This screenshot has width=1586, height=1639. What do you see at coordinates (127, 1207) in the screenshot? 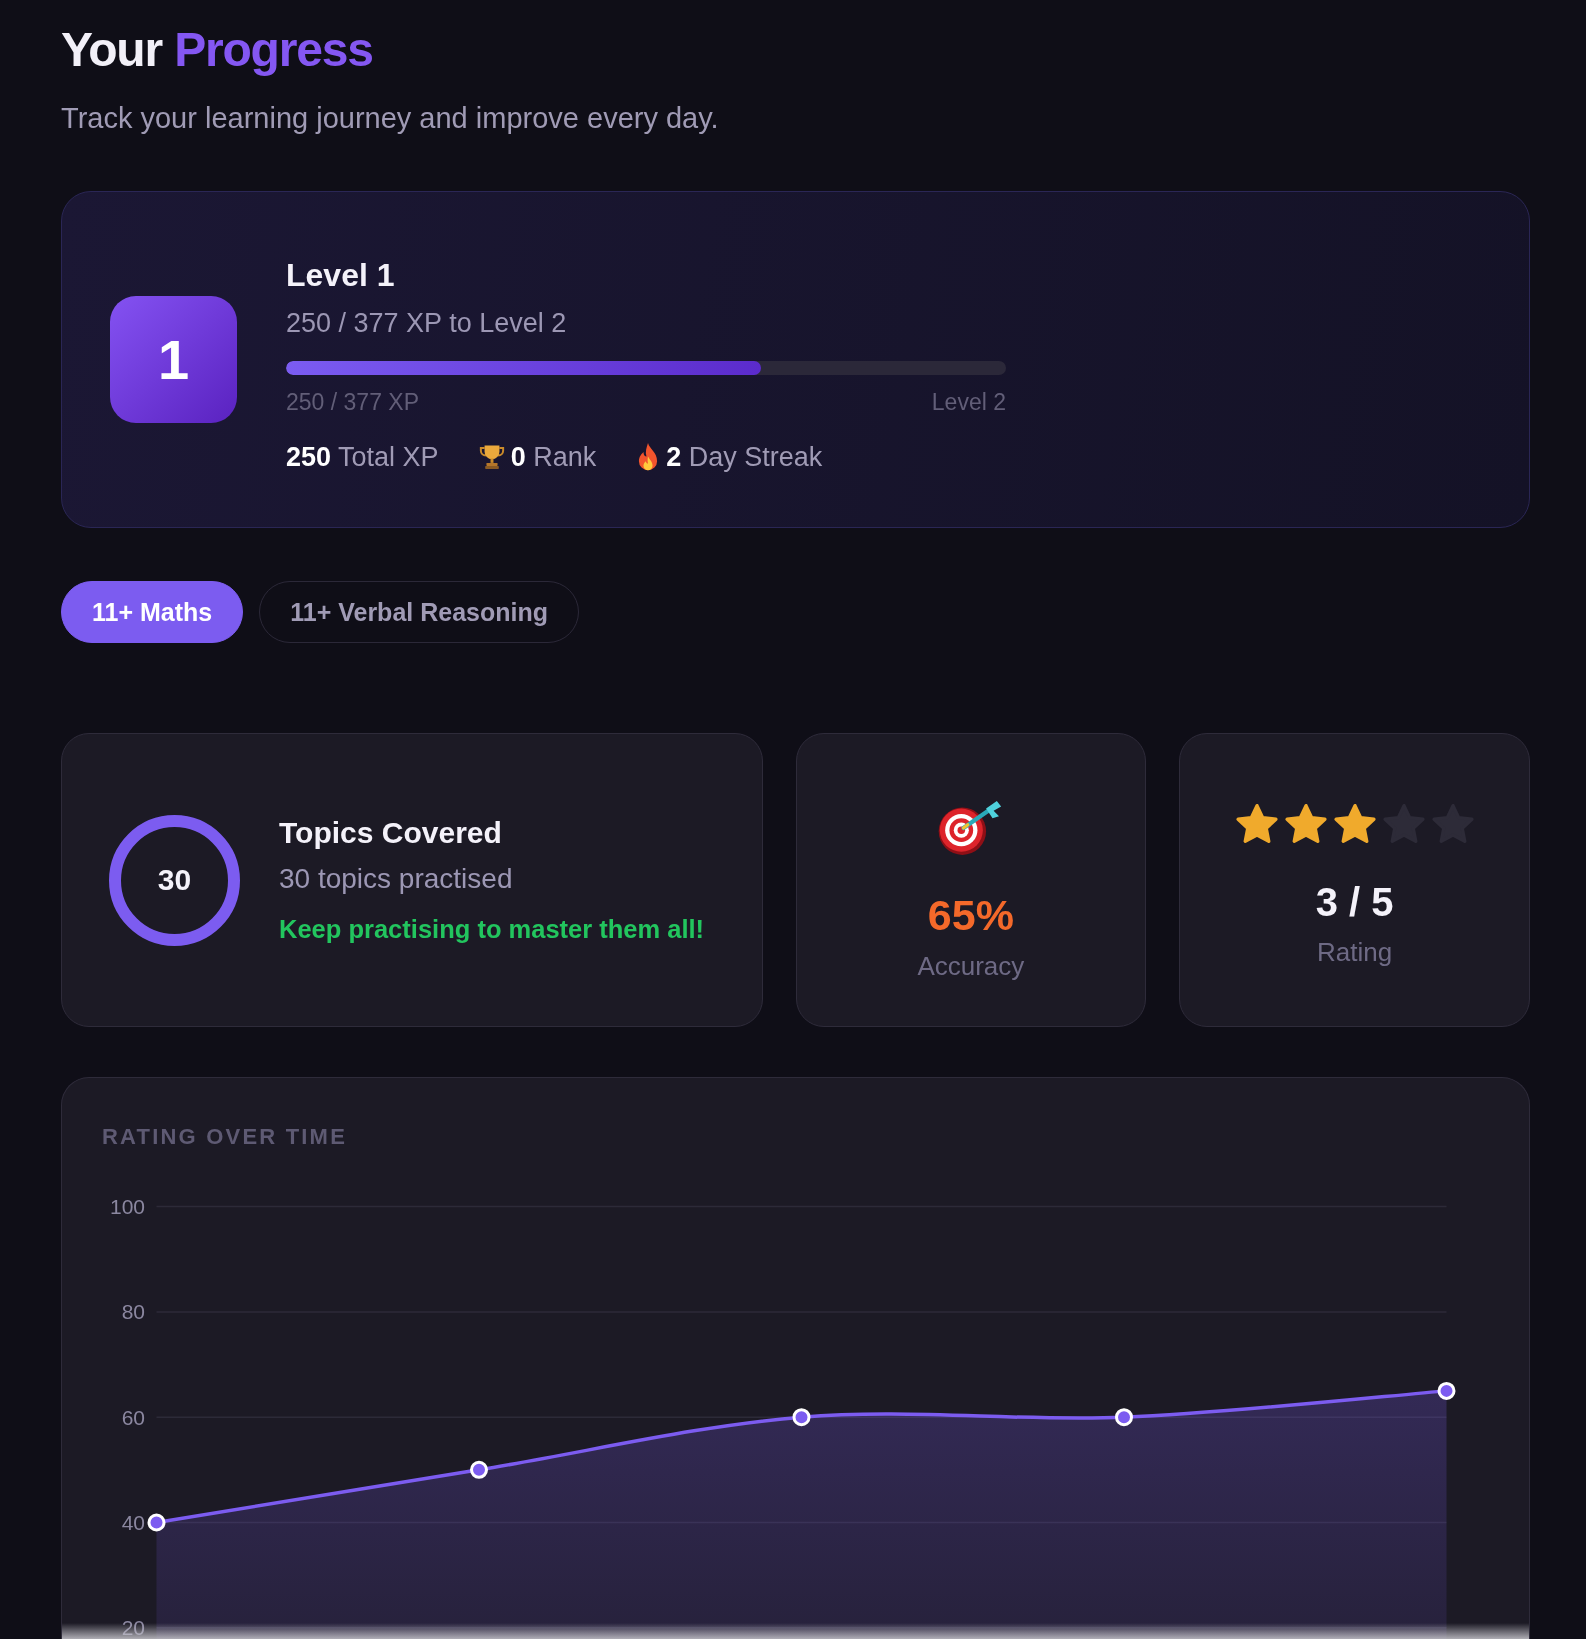
I see `y-axis-label: 100` at bounding box center [127, 1207].